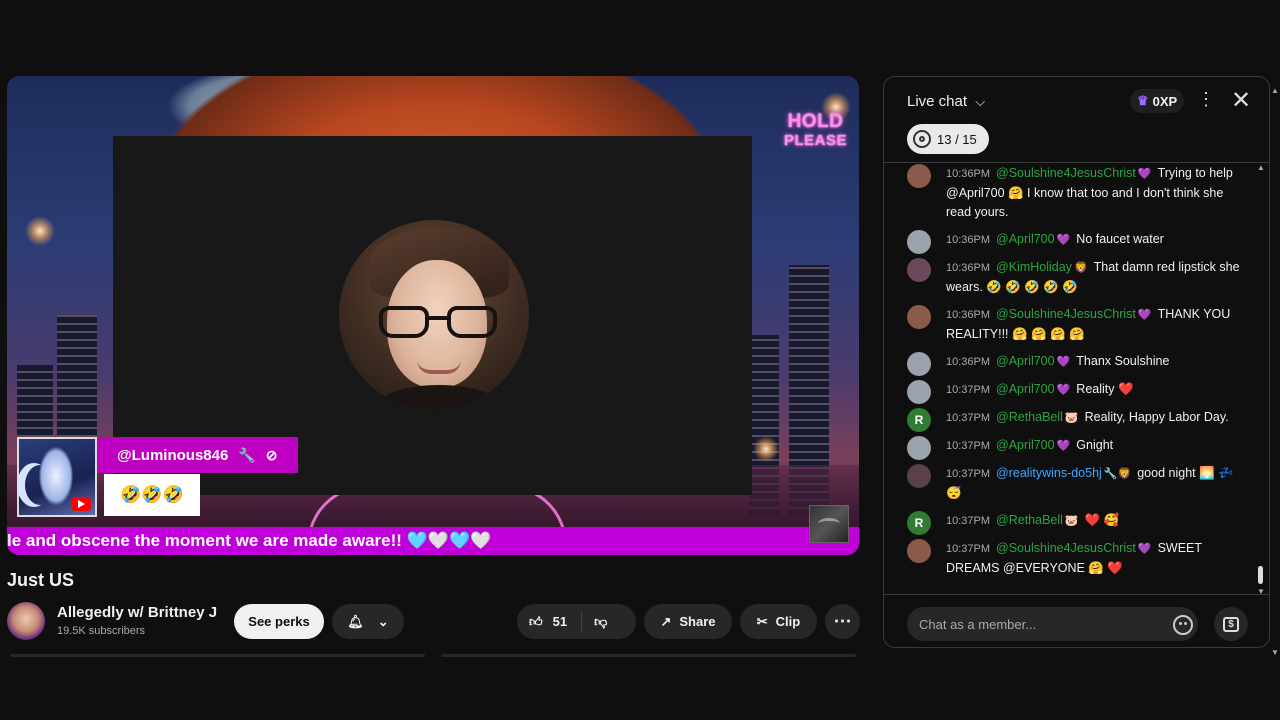  Describe the element at coordinates (1275, 90) in the screenshot. I see `page-scroll-up-icon: ▲` at that location.